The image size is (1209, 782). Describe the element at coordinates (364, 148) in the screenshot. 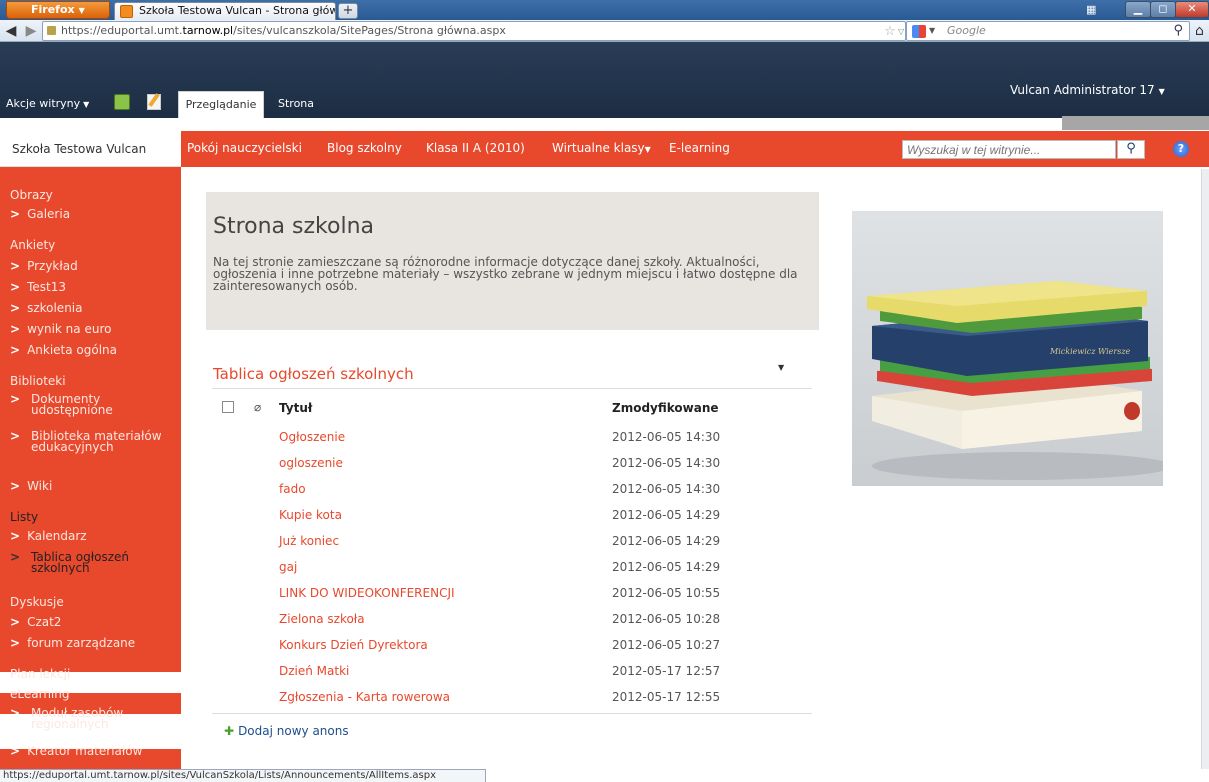

I see `topnav-link-blog: Blog szkolny` at that location.